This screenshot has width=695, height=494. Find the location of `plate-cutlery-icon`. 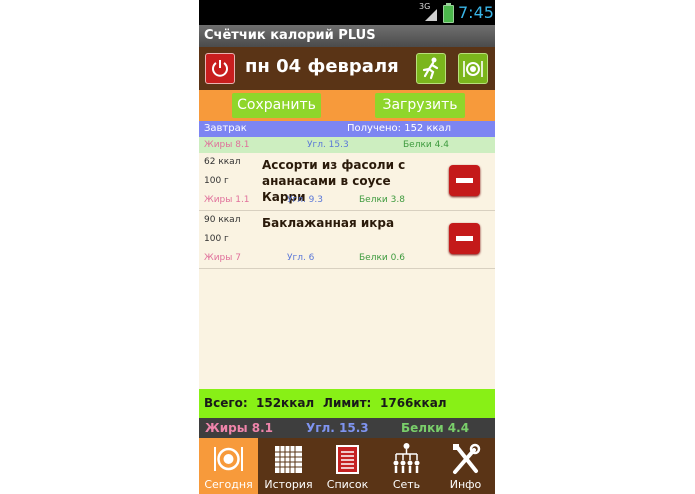

plate-cutlery-icon is located at coordinates (473, 69).